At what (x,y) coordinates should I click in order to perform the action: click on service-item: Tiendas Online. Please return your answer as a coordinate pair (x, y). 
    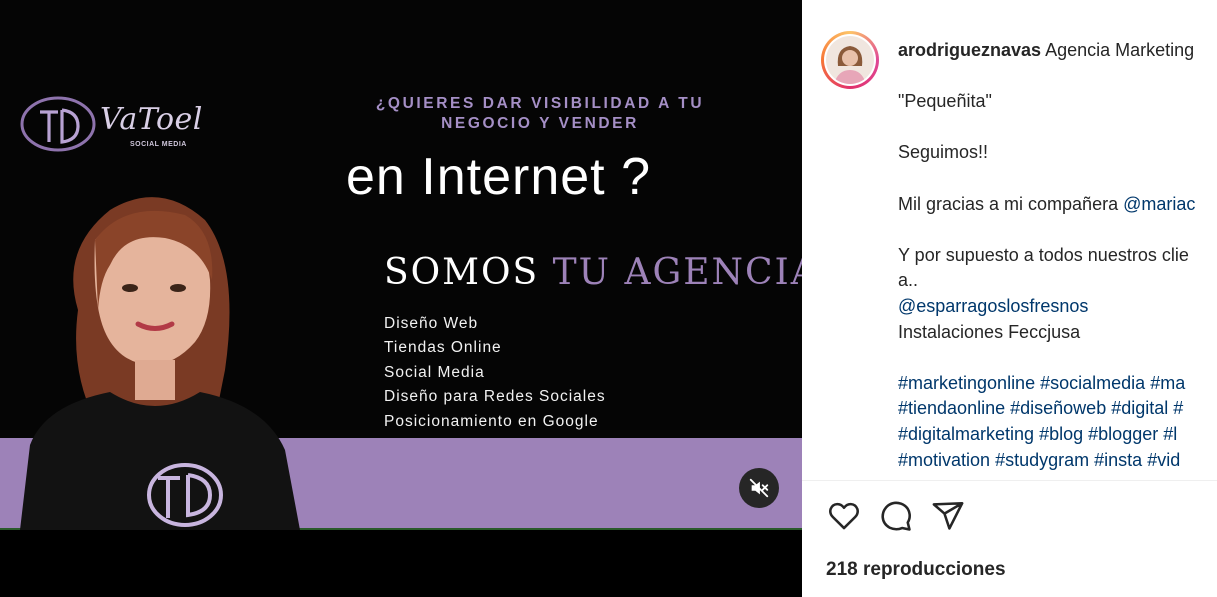
    Looking at the image, I should click on (443, 348).